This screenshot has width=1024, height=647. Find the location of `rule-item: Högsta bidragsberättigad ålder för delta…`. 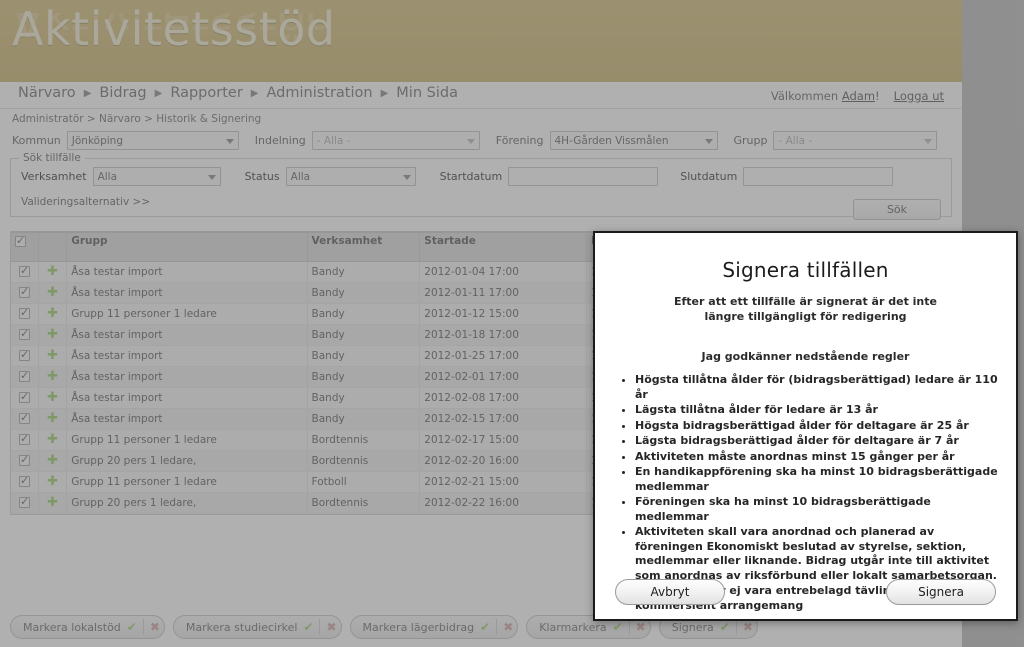

rule-item: Högsta bidragsberättigad ålder för delta… is located at coordinates (818, 426).